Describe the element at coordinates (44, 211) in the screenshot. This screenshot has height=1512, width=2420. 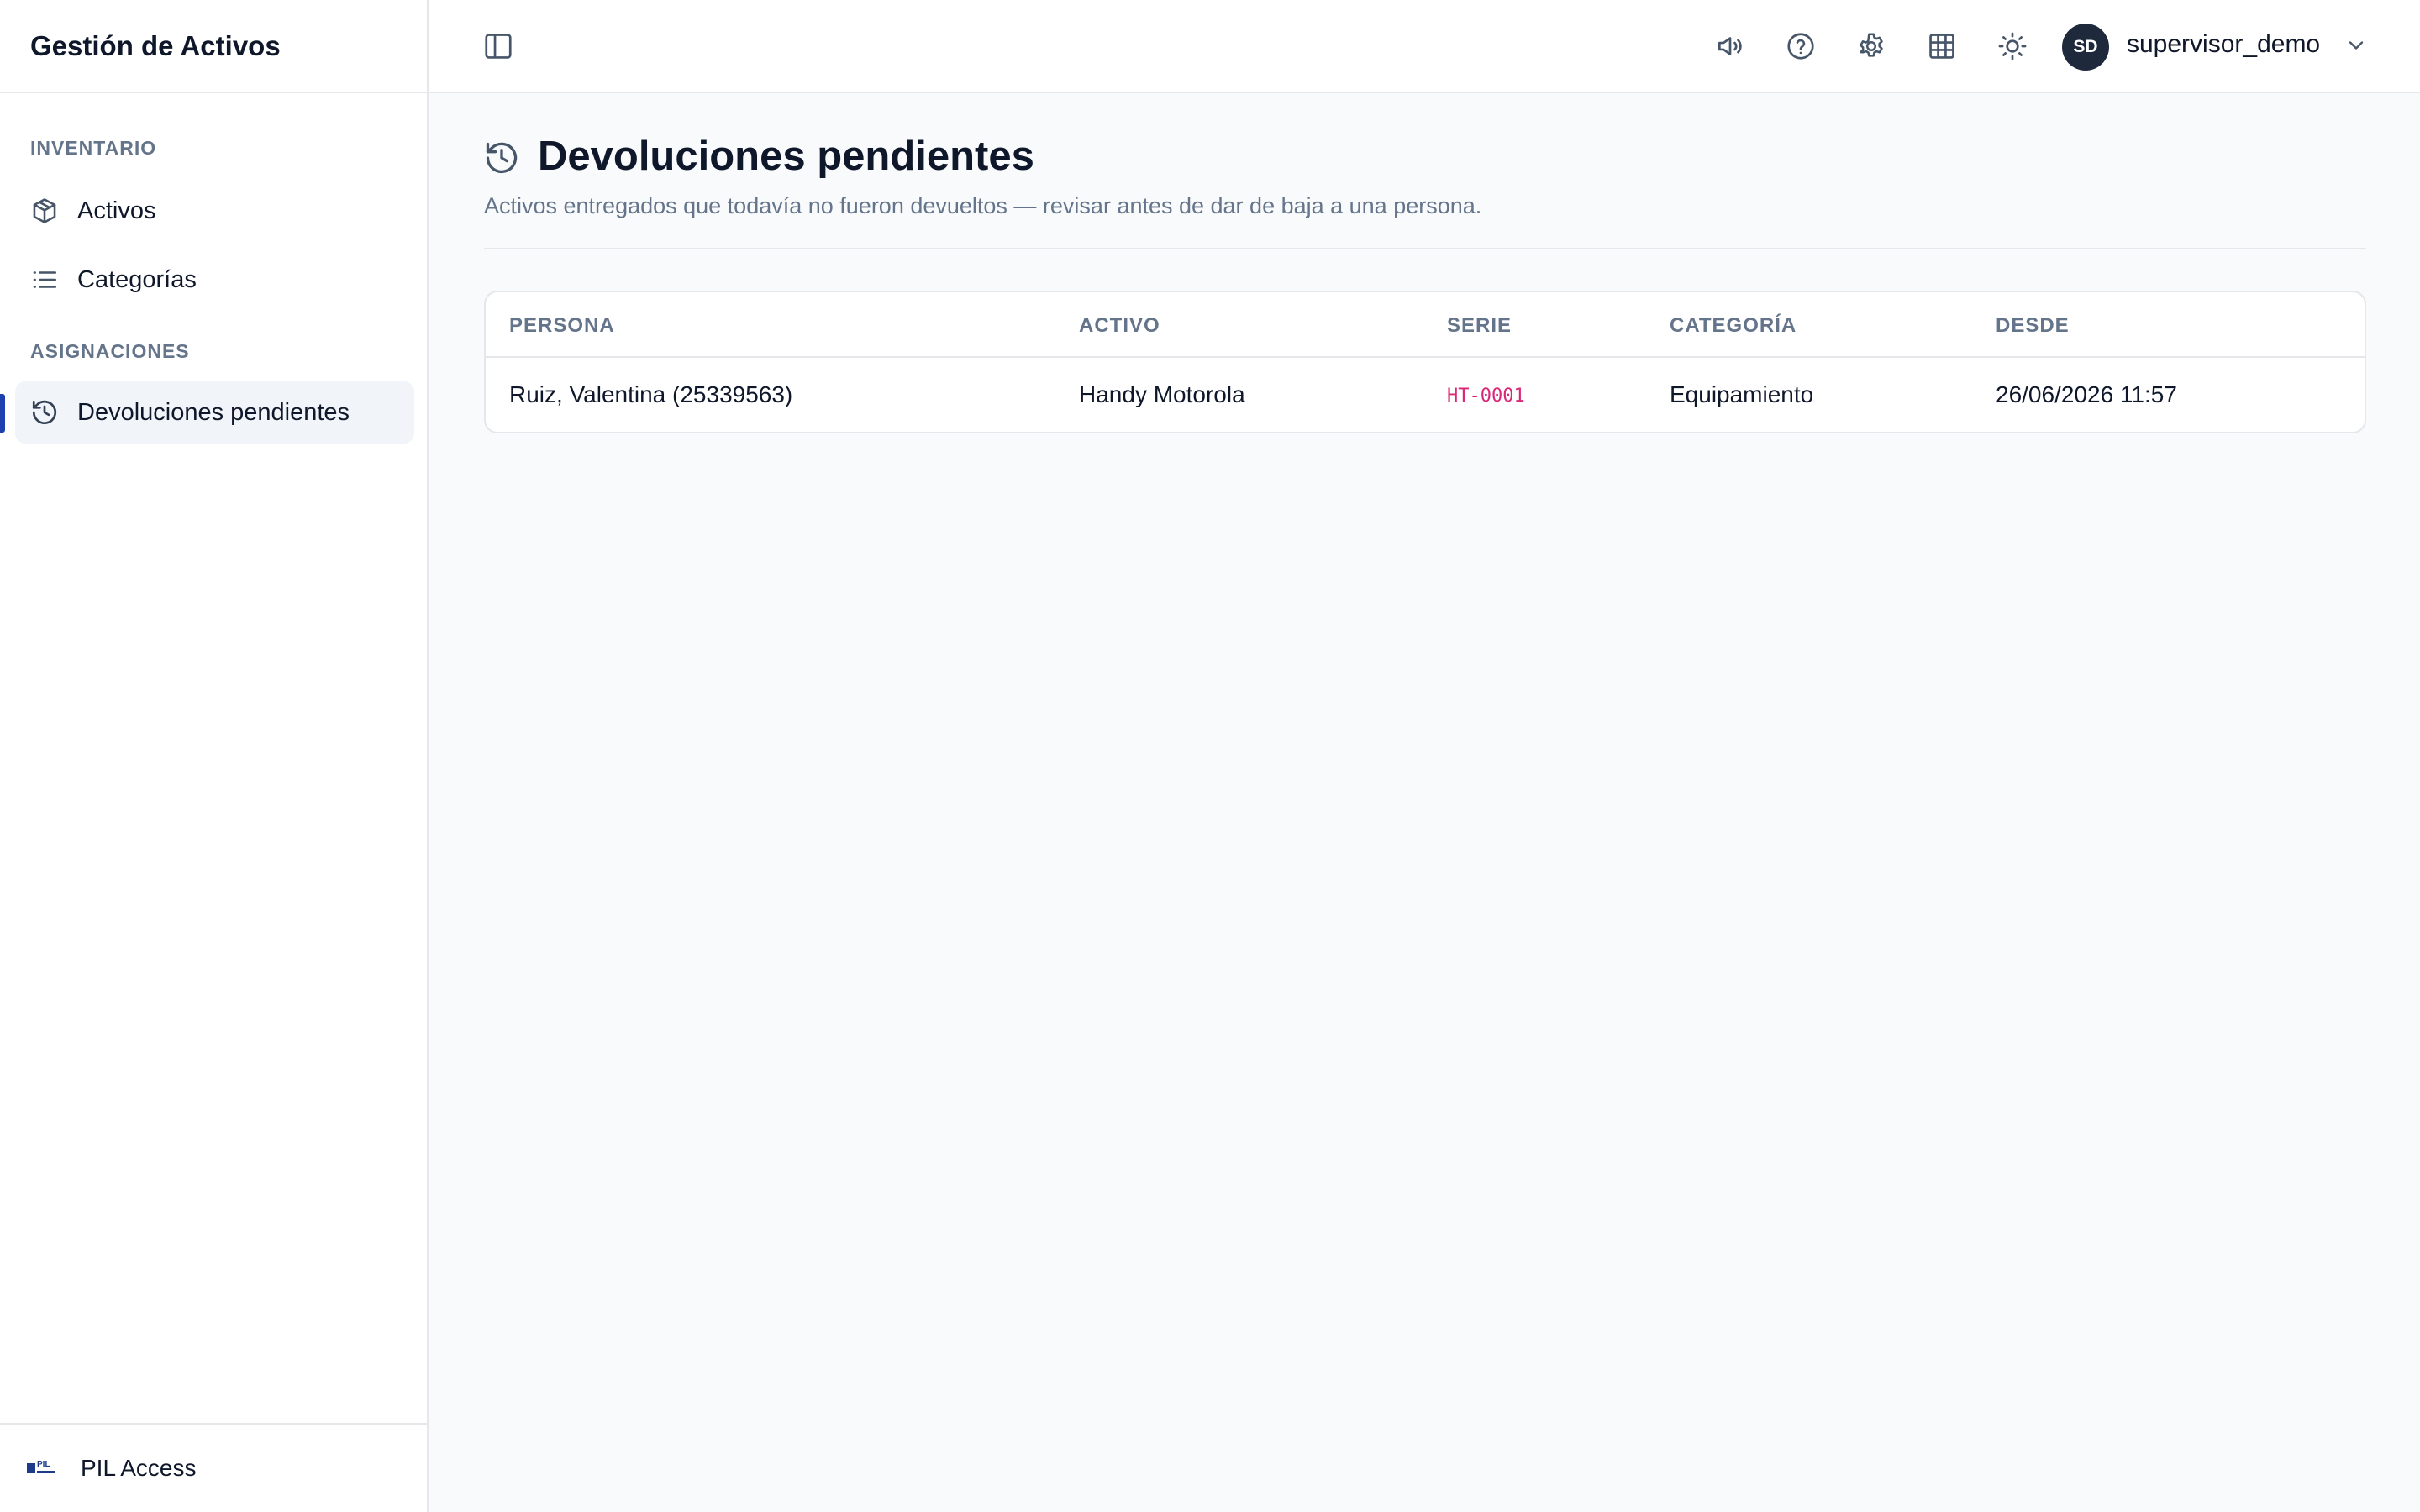
I see `package-icon` at that location.